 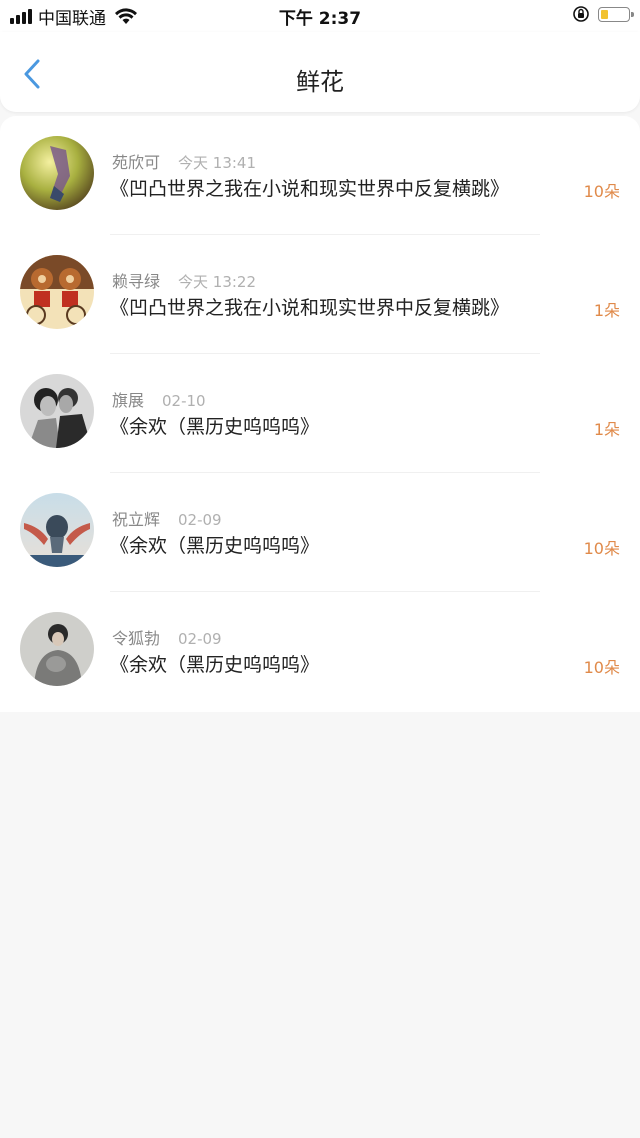 What do you see at coordinates (136, 519) in the screenshot?
I see `sender-name: 祝立辉` at bounding box center [136, 519].